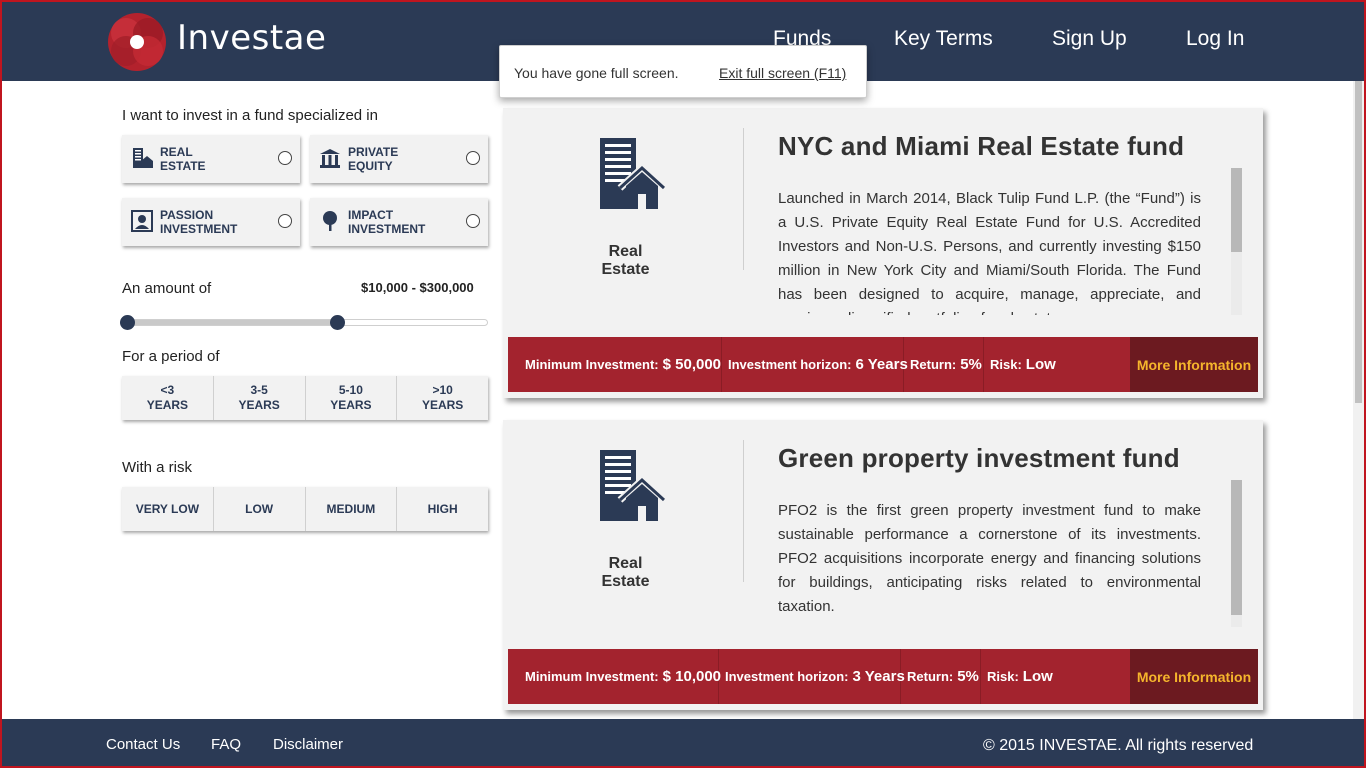  What do you see at coordinates (373, 159) in the screenshot?
I see `sector-option-label: PRIVATE EQUITY` at bounding box center [373, 159].